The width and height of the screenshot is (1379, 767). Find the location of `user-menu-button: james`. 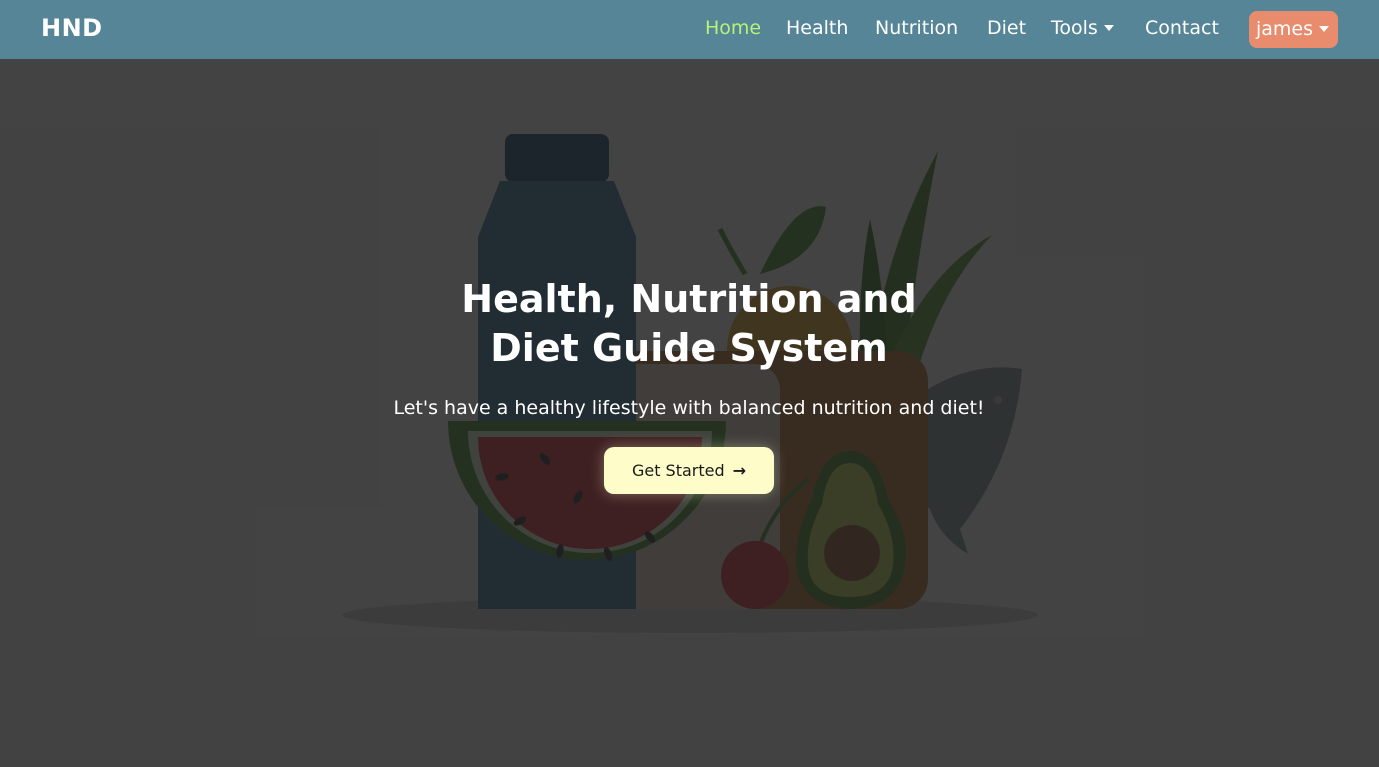

user-menu-button: james is located at coordinates (1293, 29).